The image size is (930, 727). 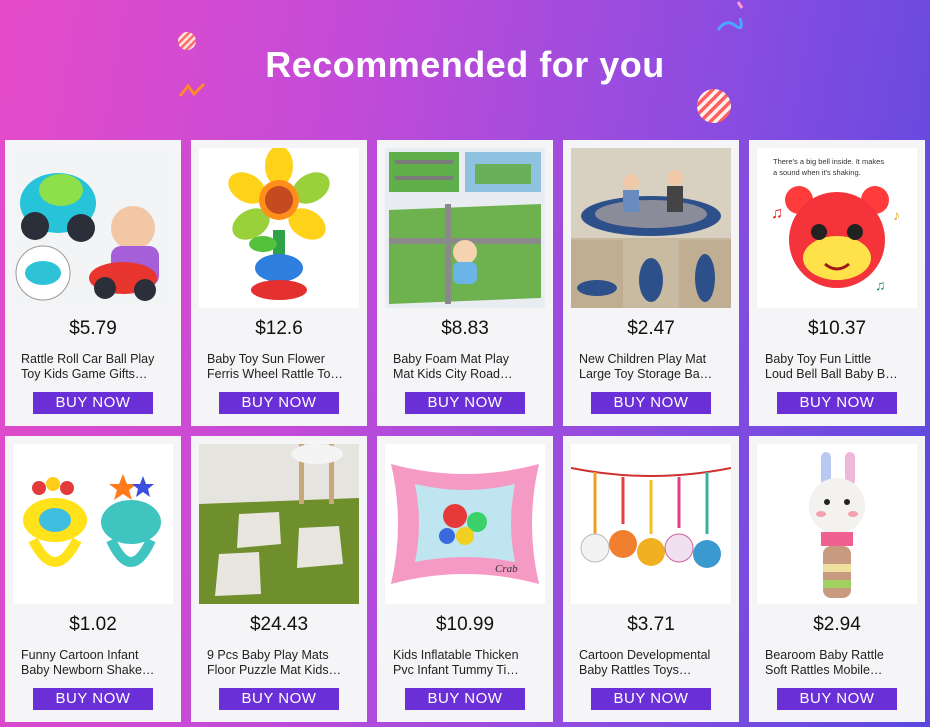 I want to click on product-image-inflatable-water-mat: Crab, so click(x=465, y=524).